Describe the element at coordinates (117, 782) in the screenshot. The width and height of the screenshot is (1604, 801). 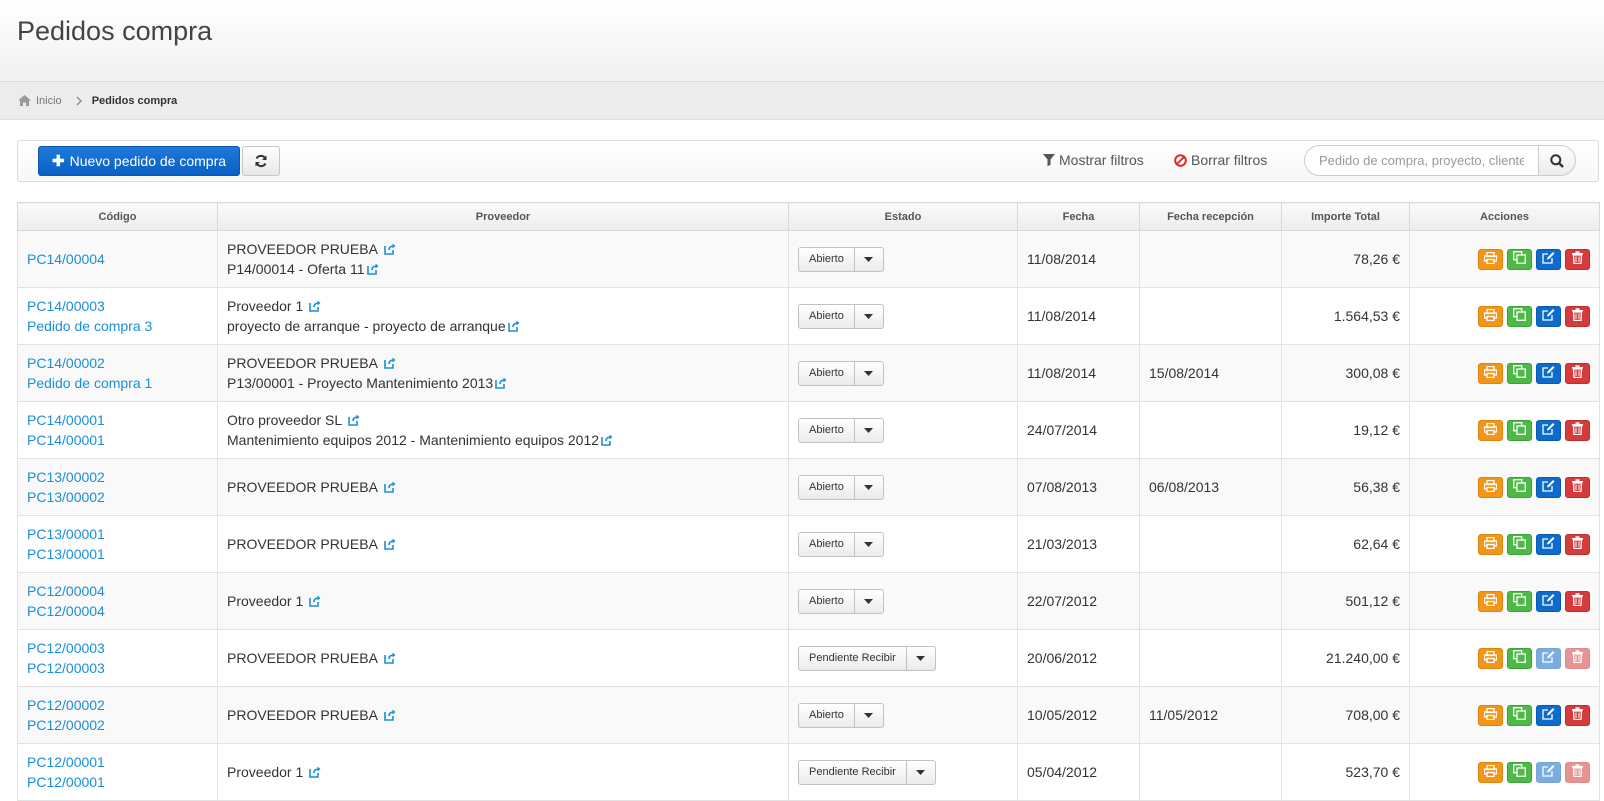
I see `order-name-link: PC12/00001` at that location.